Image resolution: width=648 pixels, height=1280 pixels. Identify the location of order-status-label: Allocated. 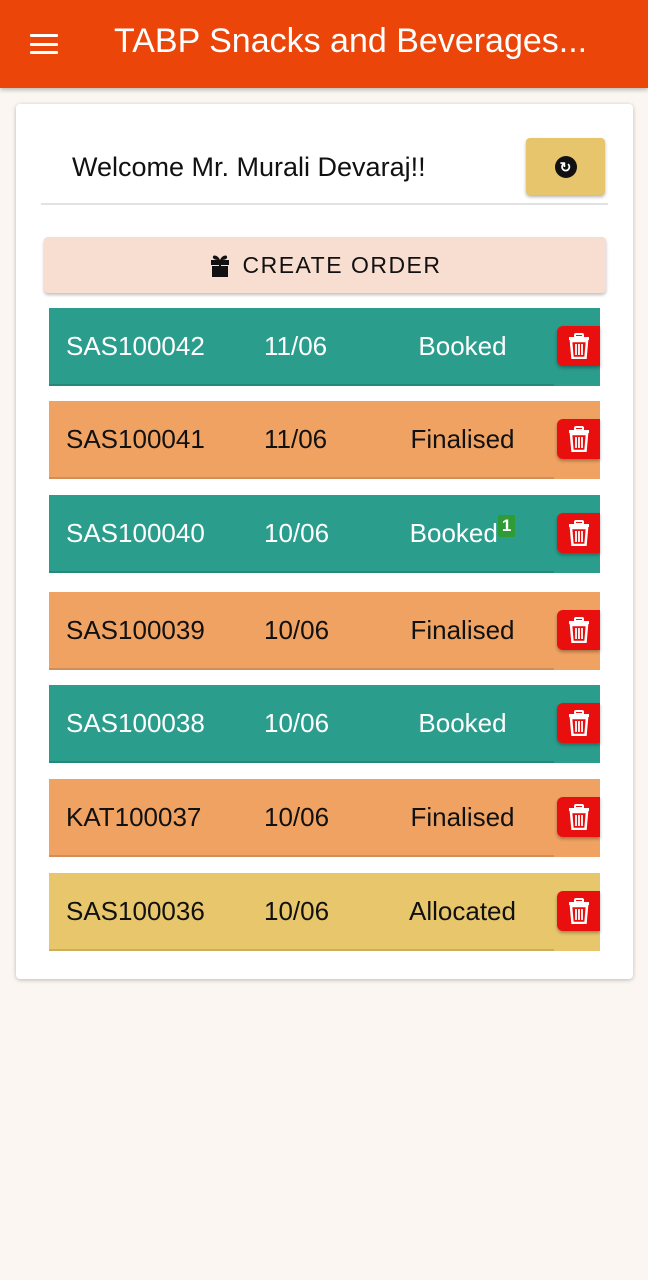
(462, 911).